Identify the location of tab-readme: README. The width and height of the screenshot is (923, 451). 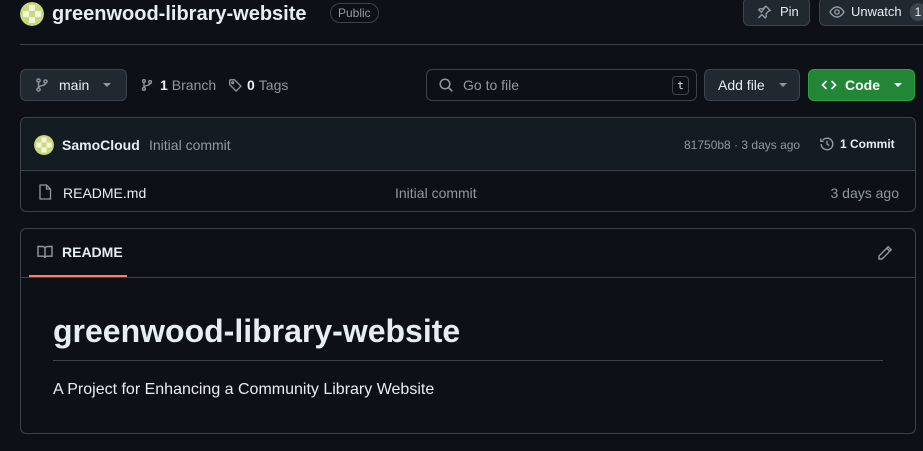
(78, 253).